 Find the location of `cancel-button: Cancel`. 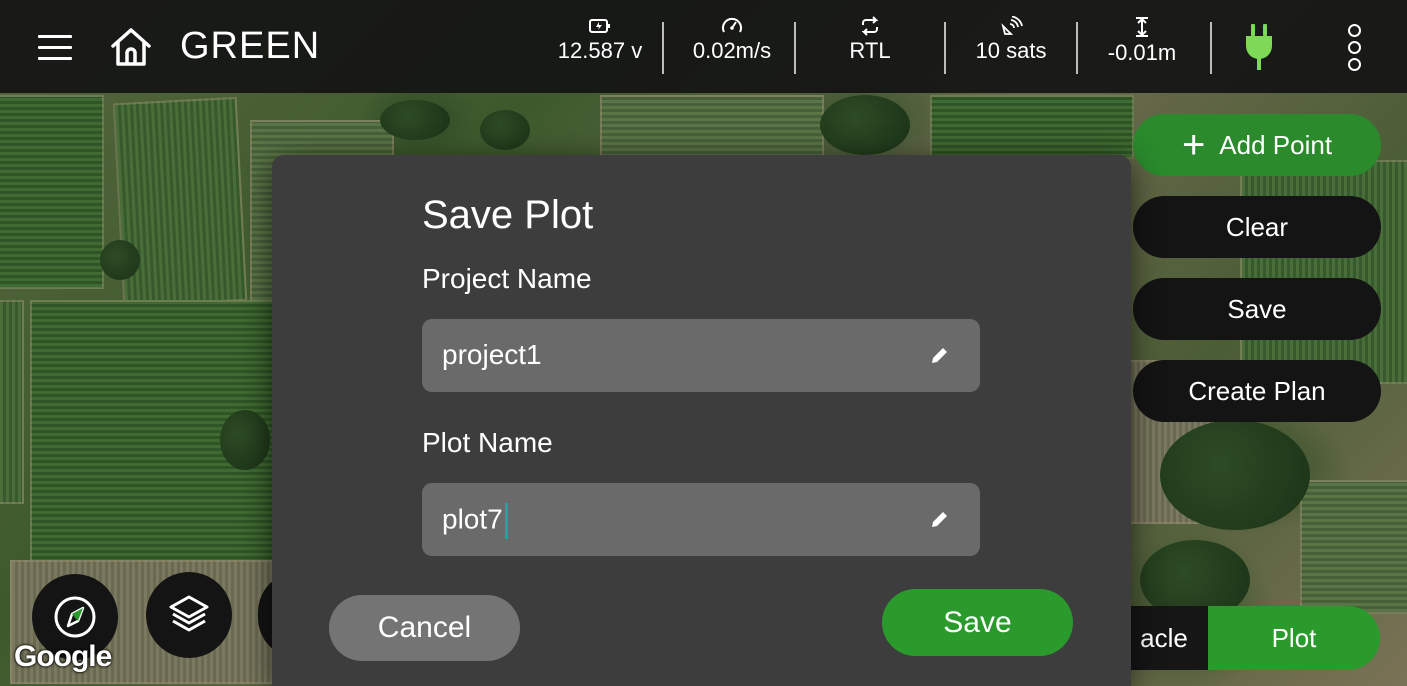

cancel-button: Cancel is located at coordinates (424, 628).